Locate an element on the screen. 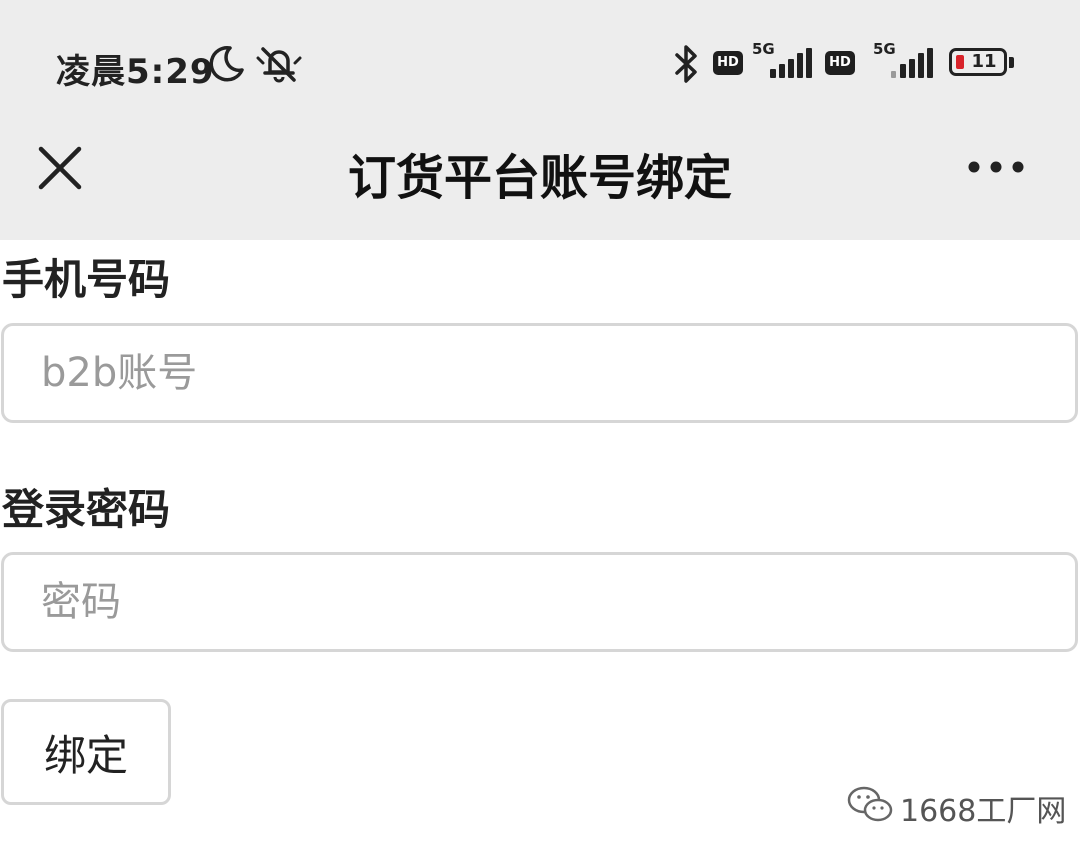 Image resolution: width=1080 pixels, height=854 pixels. password-input is located at coordinates (539, 602).